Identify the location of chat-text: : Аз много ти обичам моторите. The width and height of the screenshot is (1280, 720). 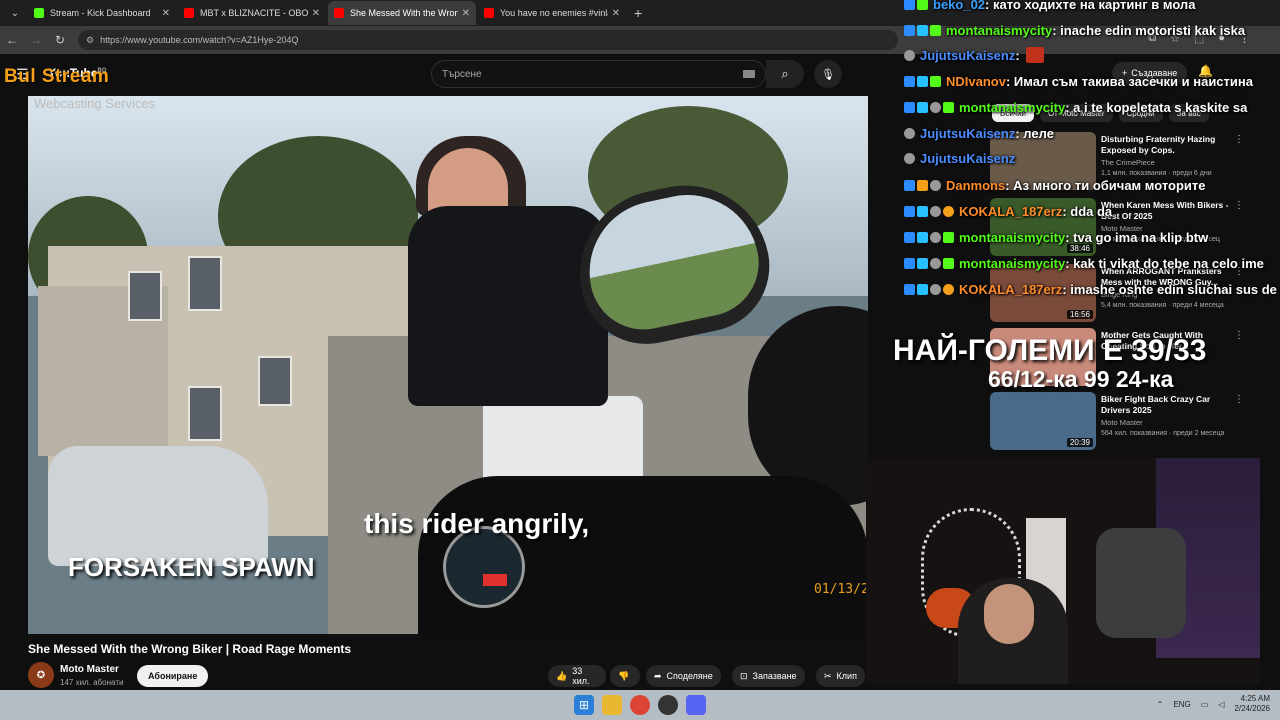
(1105, 185).